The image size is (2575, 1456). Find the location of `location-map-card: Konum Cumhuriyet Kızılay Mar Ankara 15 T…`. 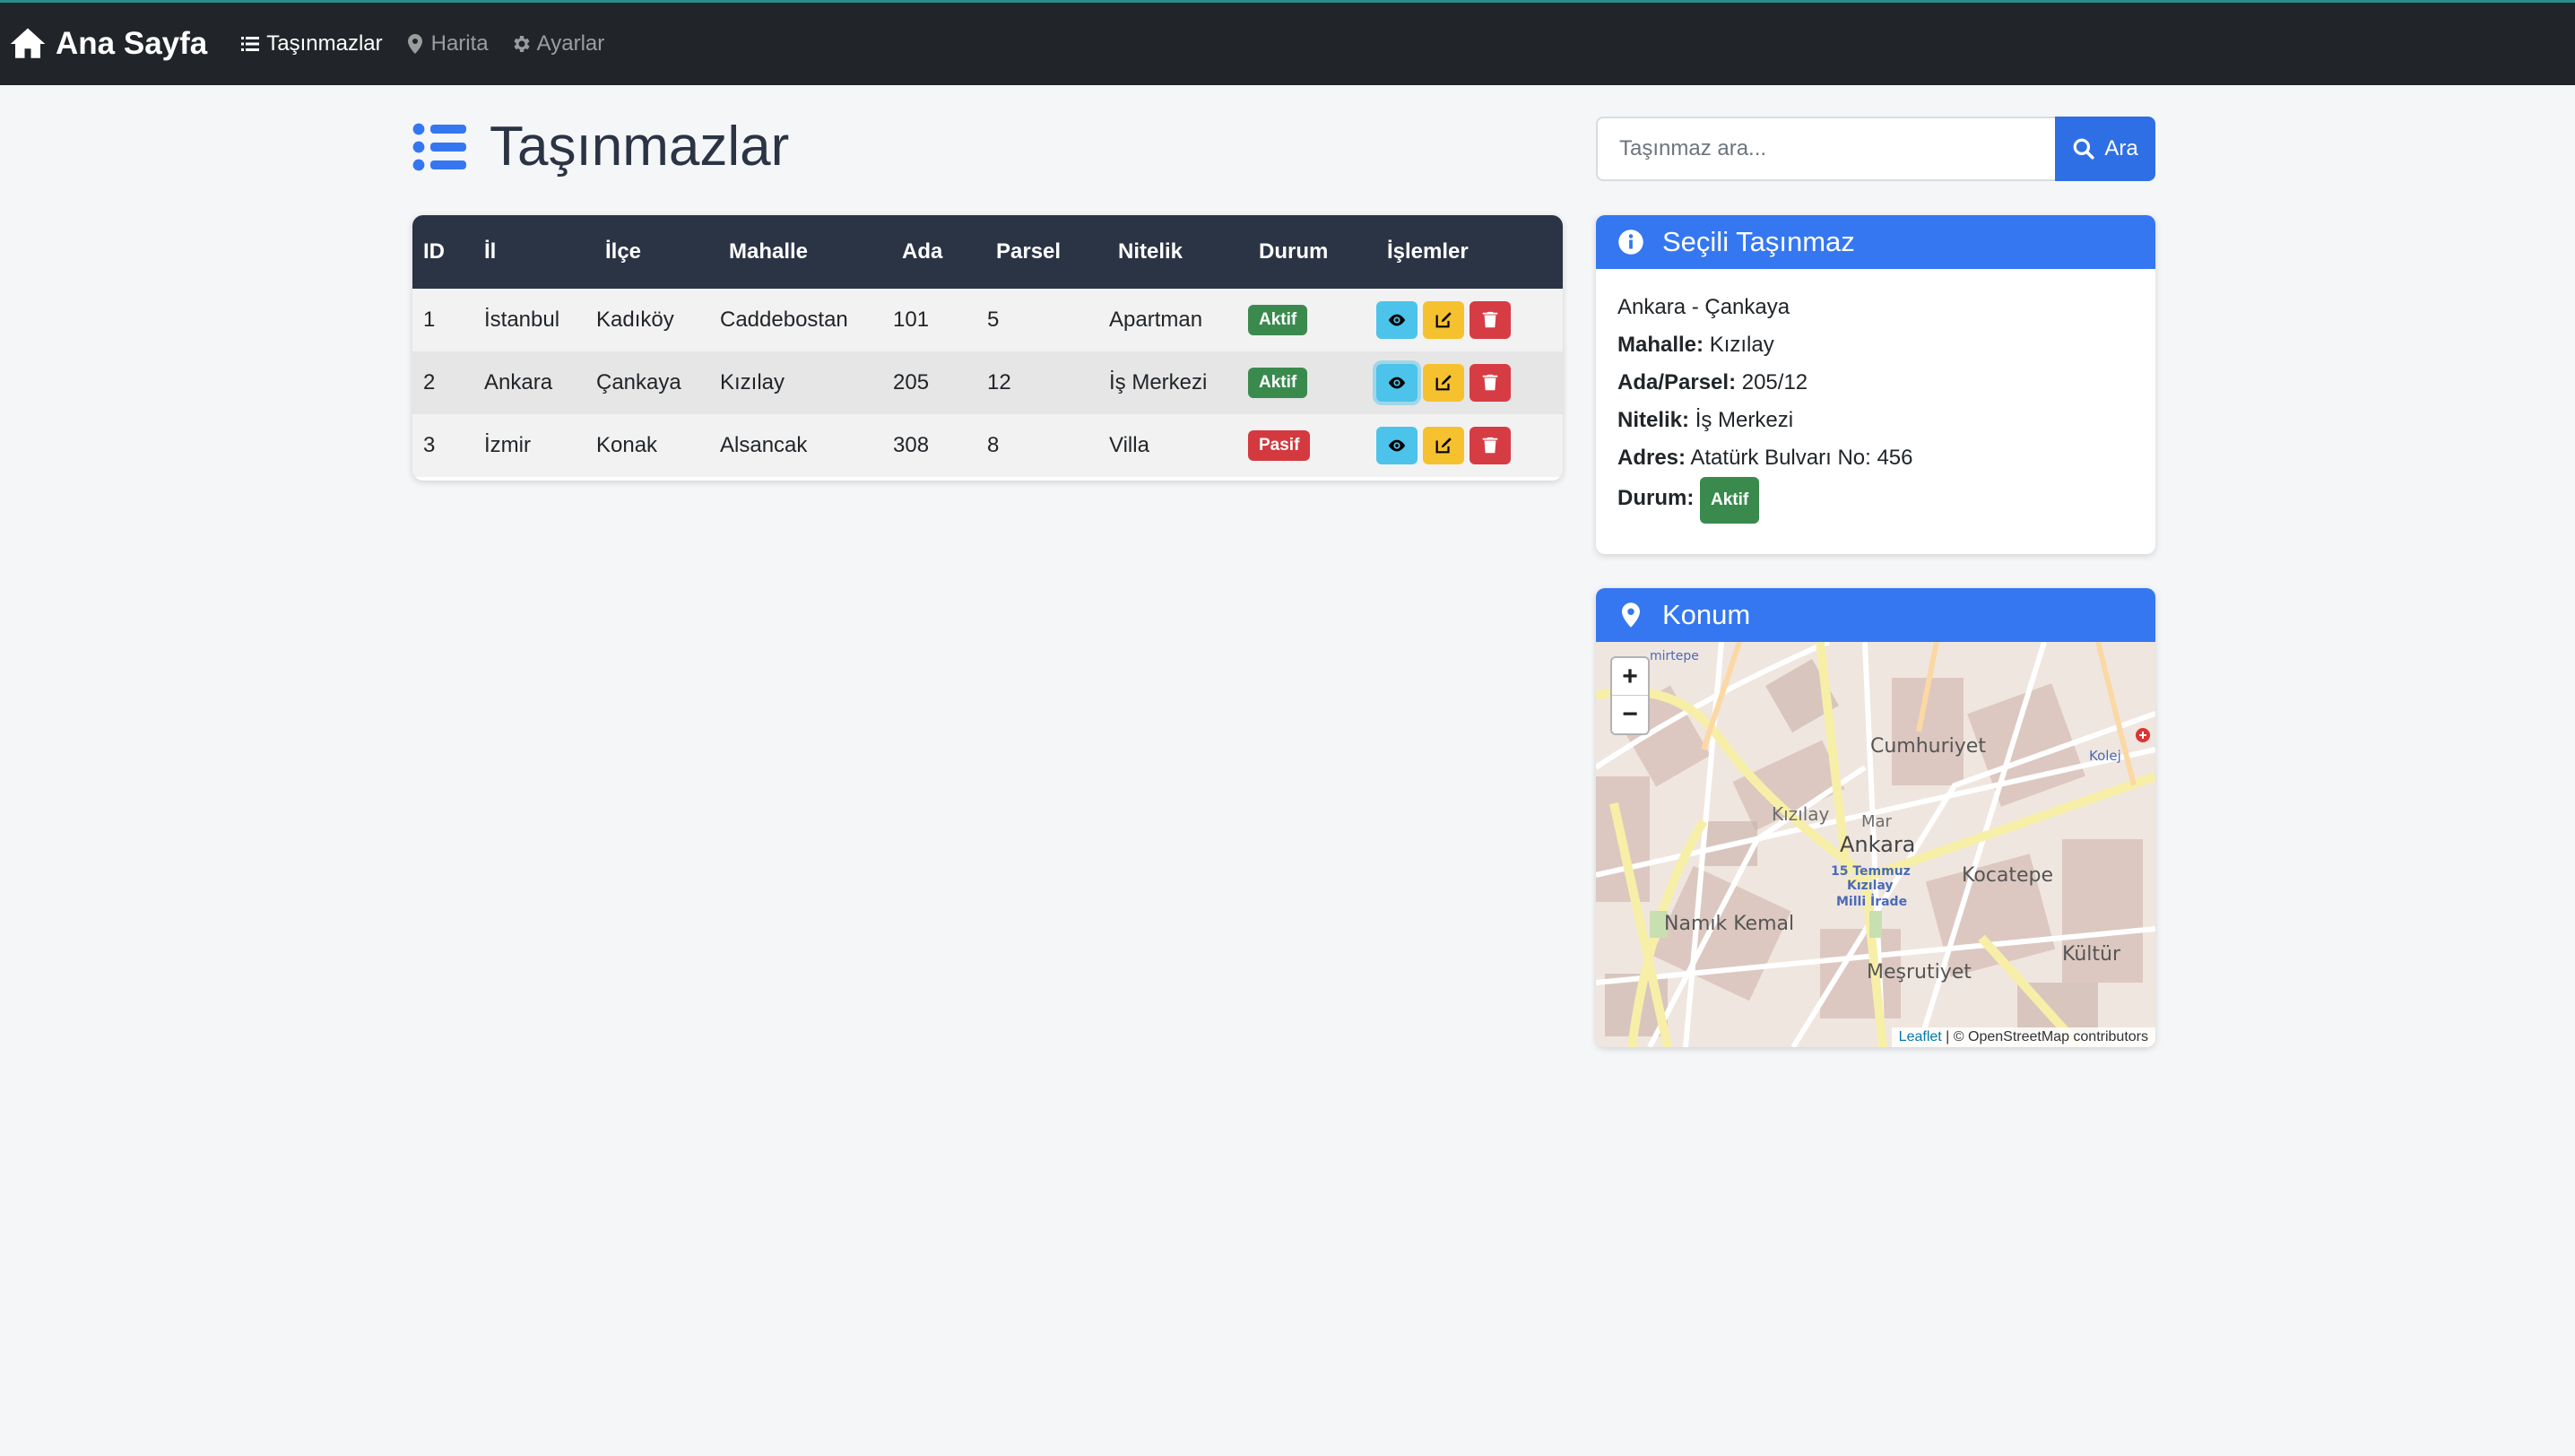

location-map-card: Konum Cumhuriyet Kızılay Mar Ankara 15 T… is located at coordinates (1875, 817).